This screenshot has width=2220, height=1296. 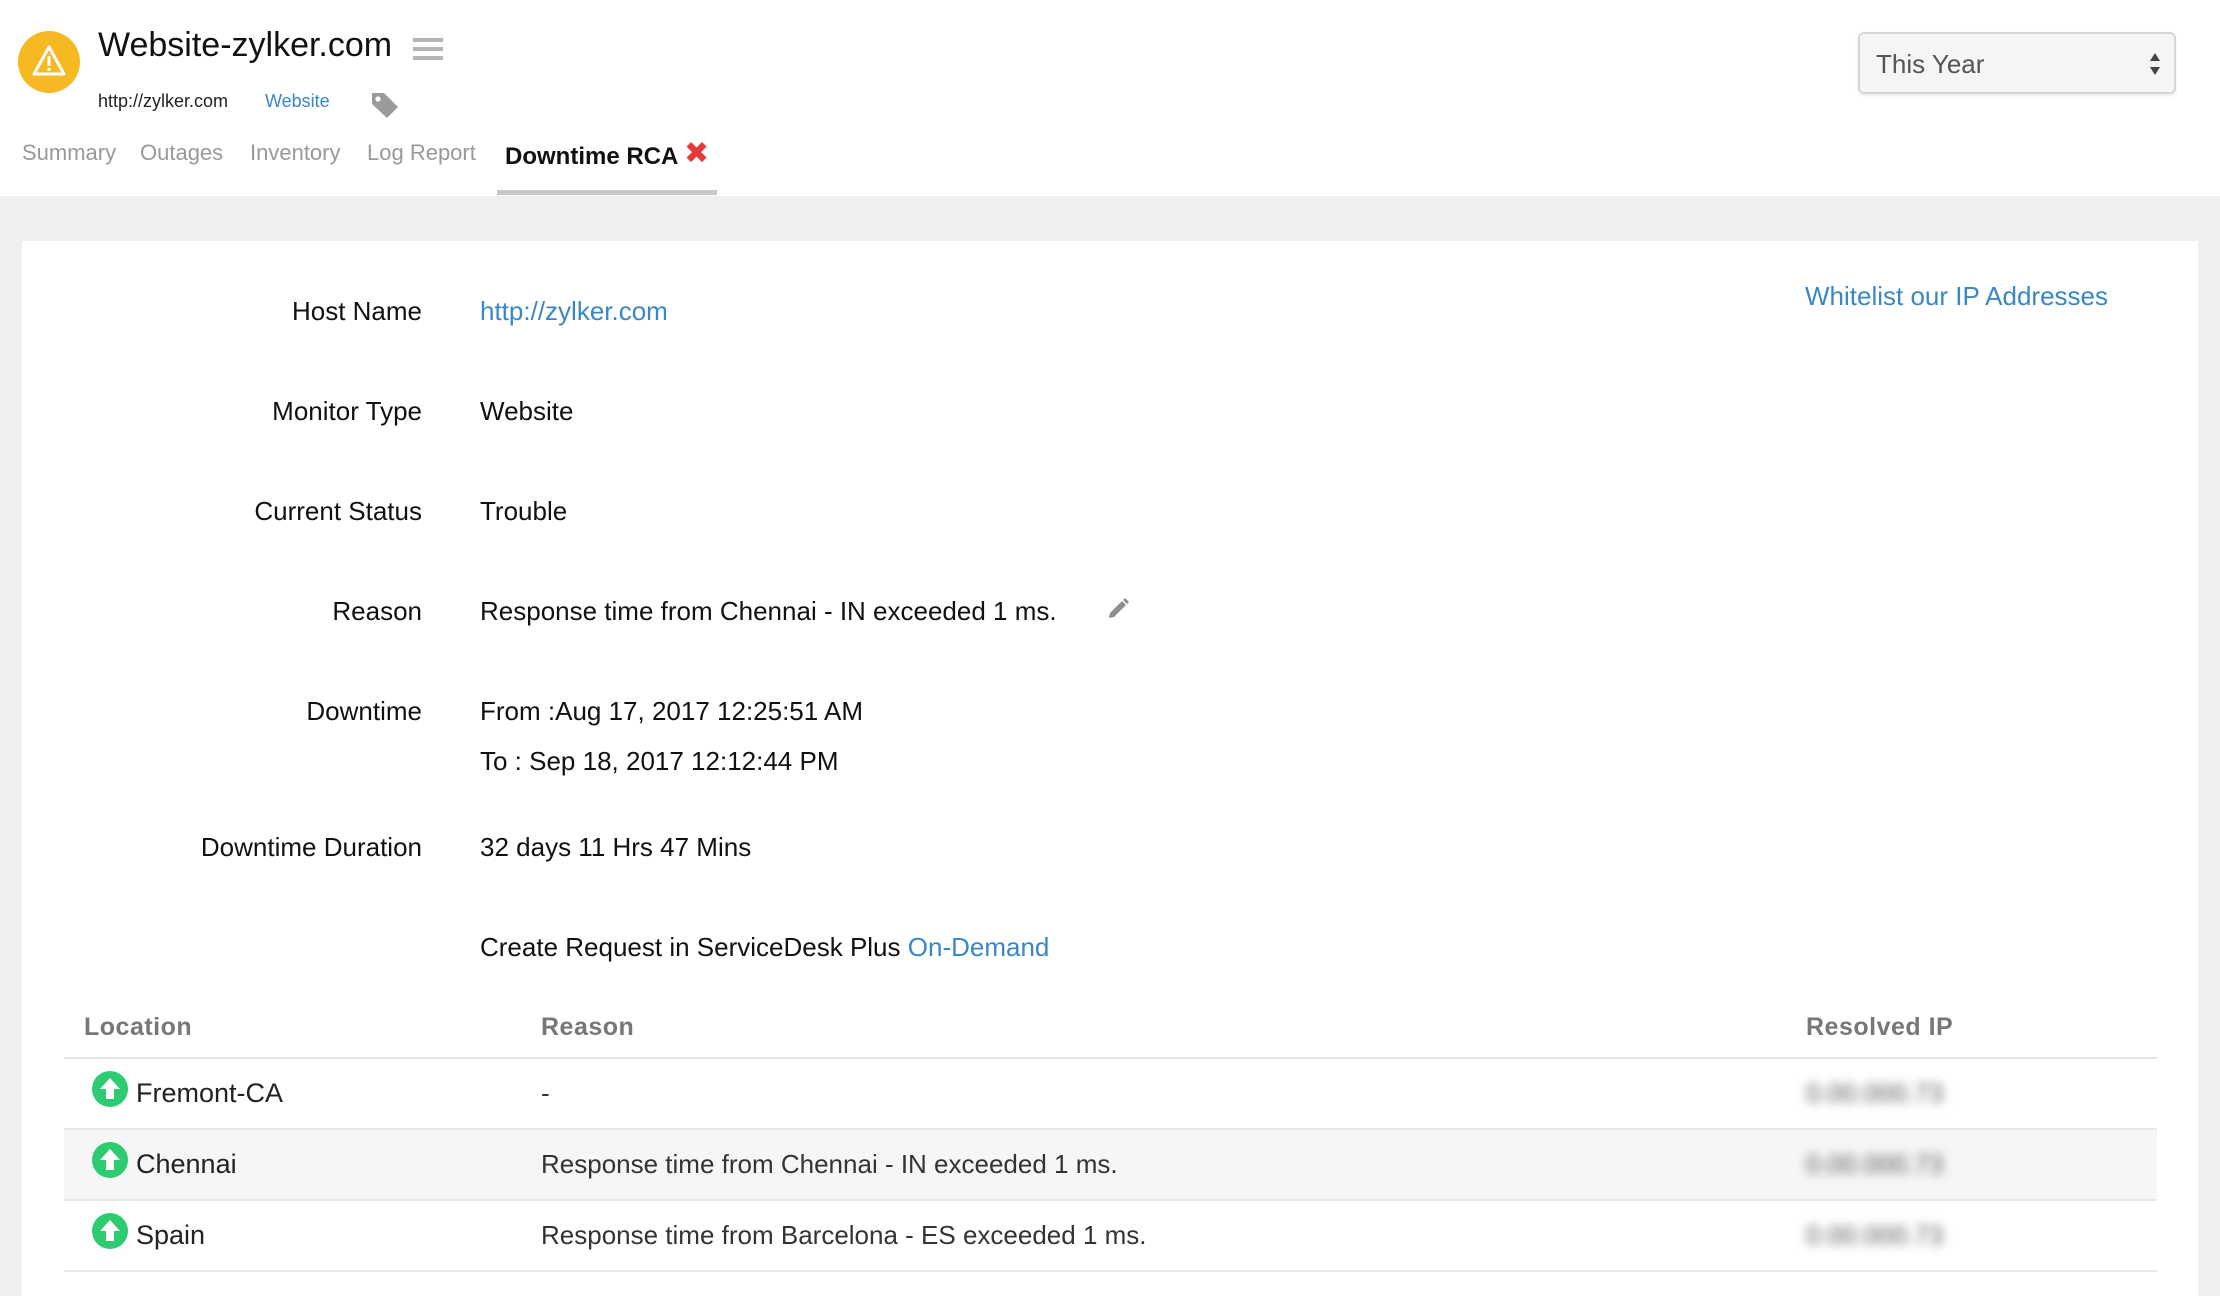 I want to click on monitor-type-link: Website, so click(x=297, y=101).